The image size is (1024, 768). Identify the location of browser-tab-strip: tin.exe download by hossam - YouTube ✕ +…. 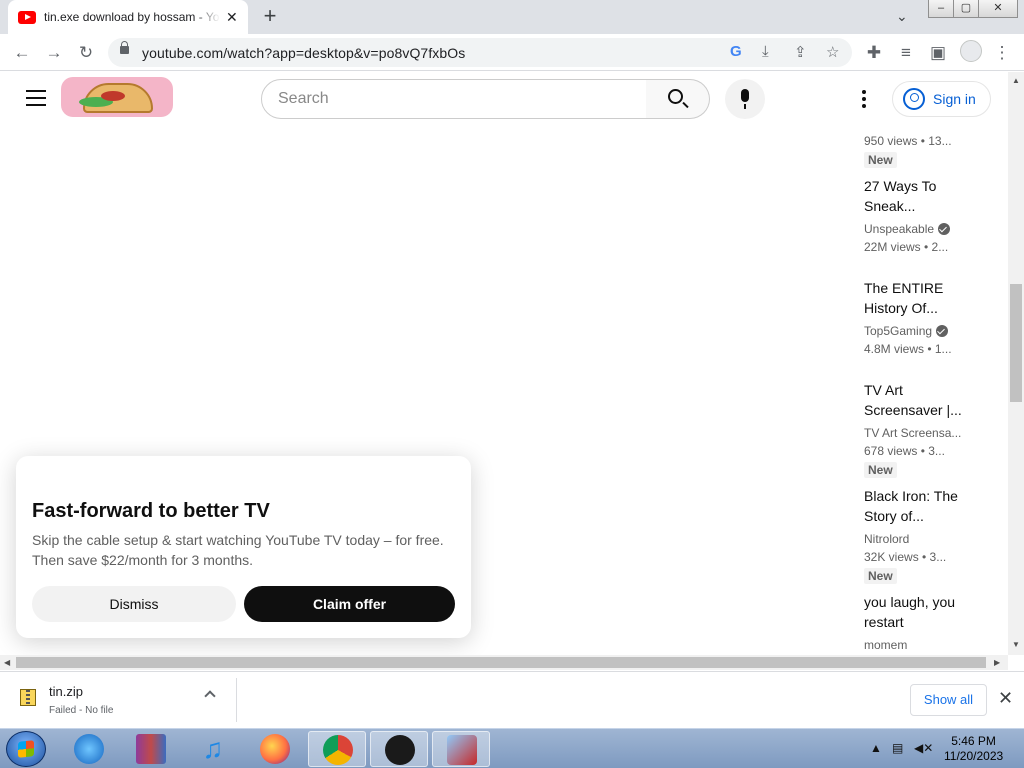
(512, 17).